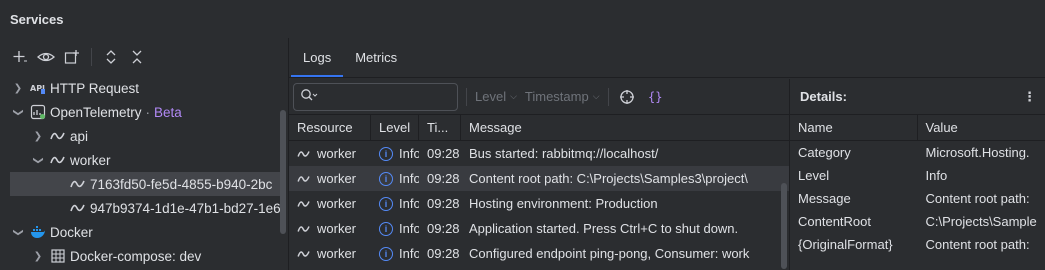  I want to click on tab-logs: Logs, so click(317, 57).